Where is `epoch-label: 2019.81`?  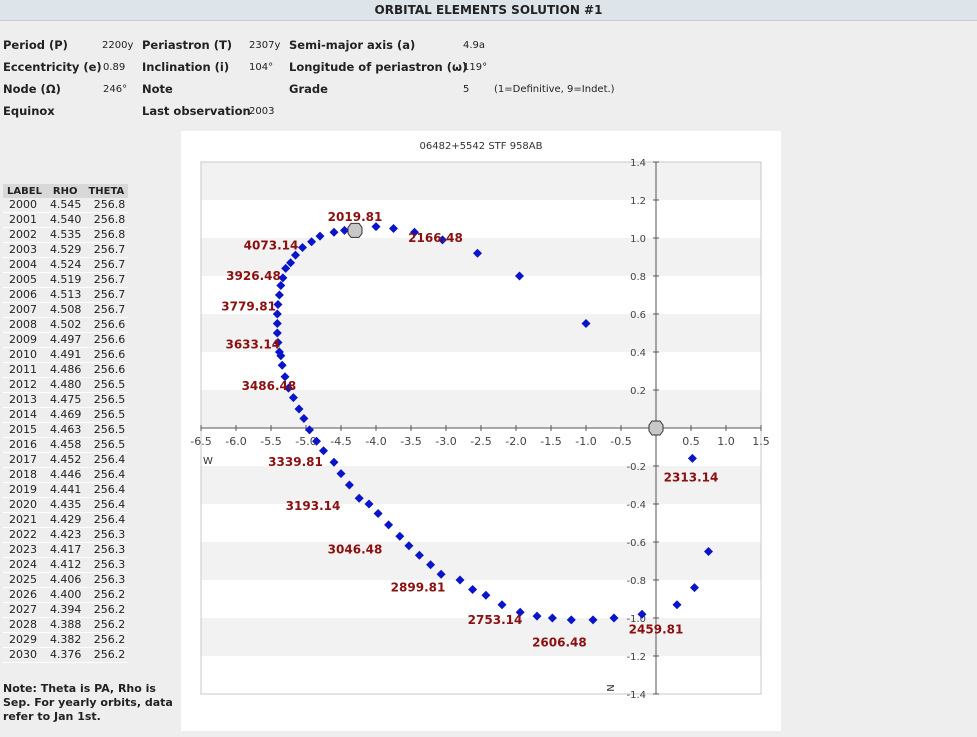 epoch-label: 2019.81 is located at coordinates (355, 217).